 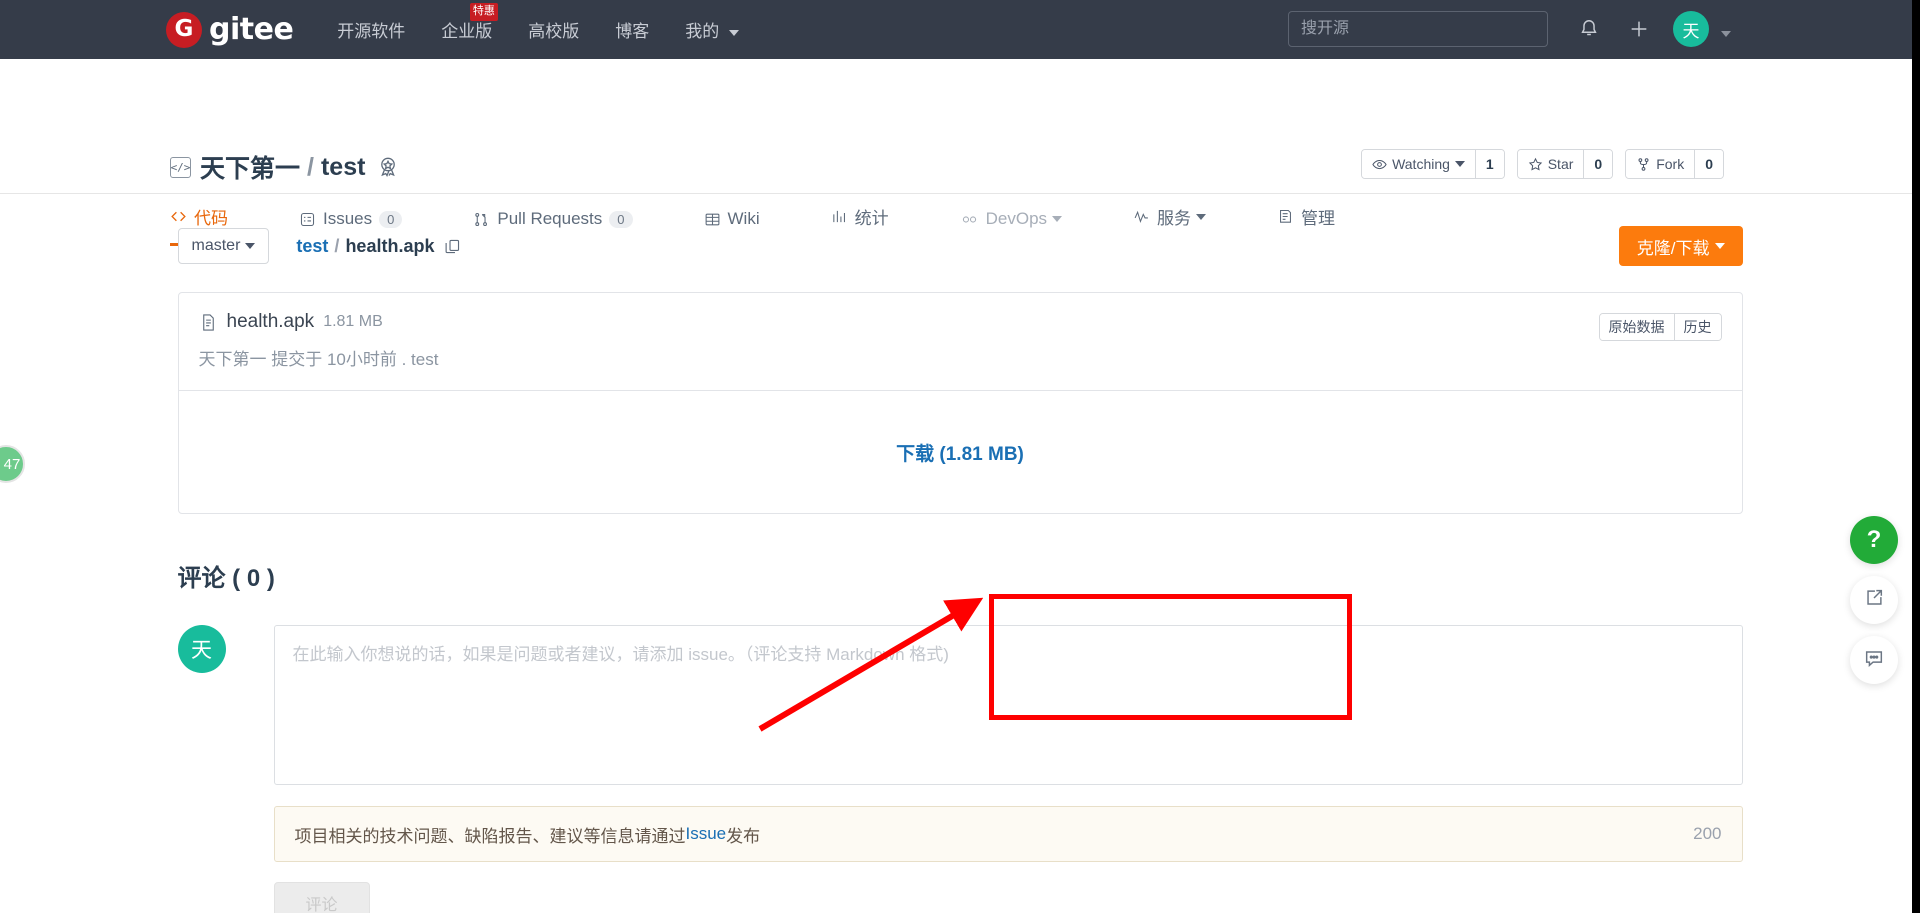 What do you see at coordinates (1639, 31) in the screenshot?
I see `create-new-plus-icon` at bounding box center [1639, 31].